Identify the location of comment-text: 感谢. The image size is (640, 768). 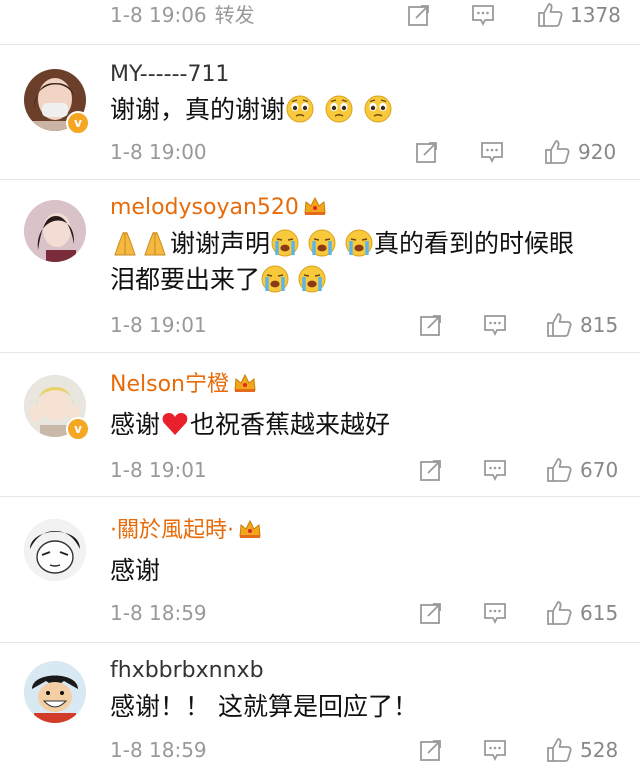
(135, 570).